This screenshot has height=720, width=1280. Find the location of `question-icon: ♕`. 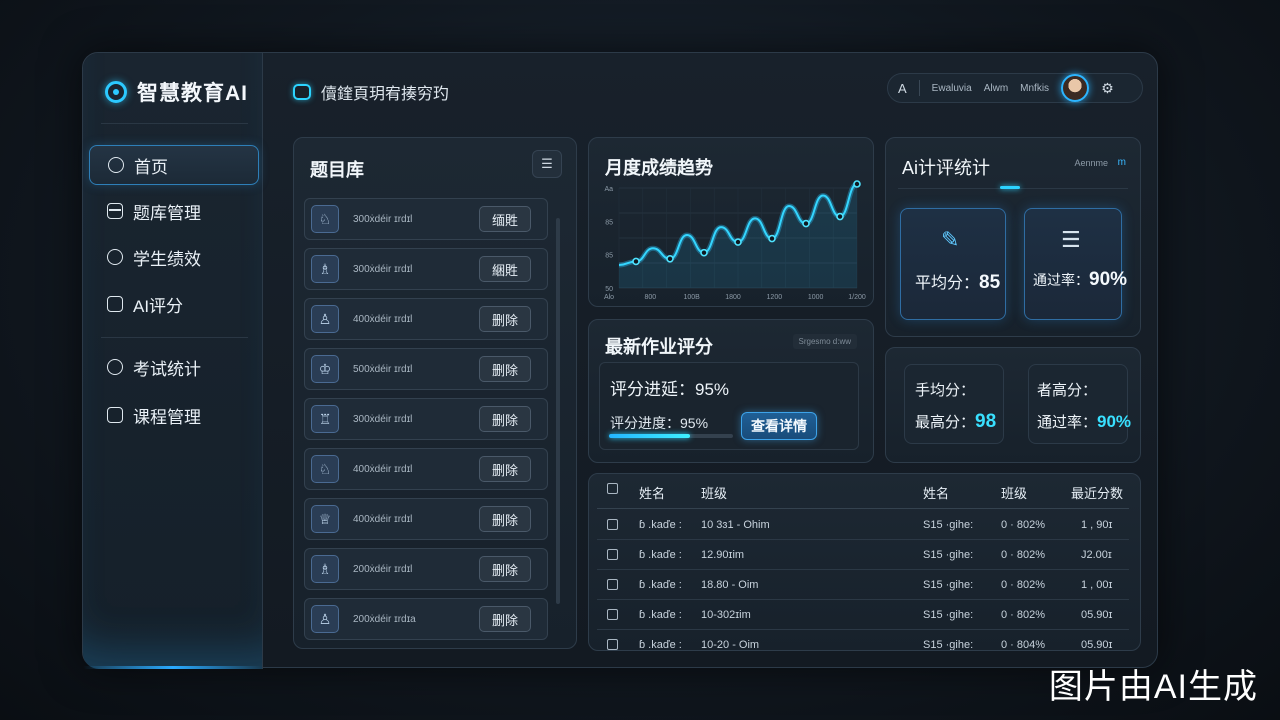

question-icon: ♕ is located at coordinates (325, 519).